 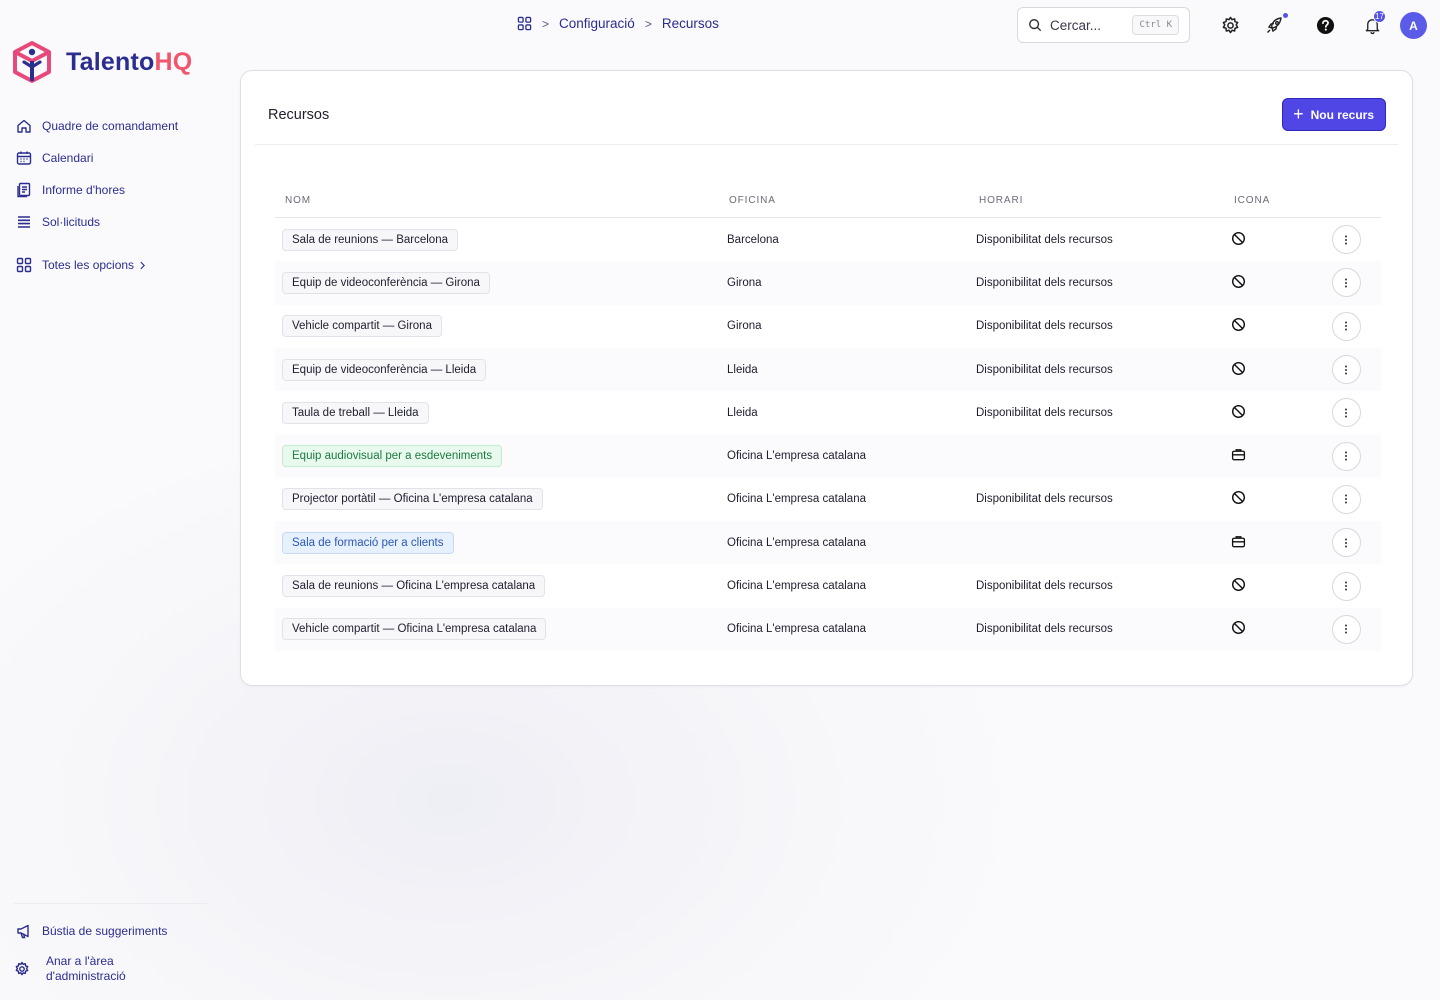 I want to click on search-shortcut: Ctrl K, so click(x=1155, y=25).